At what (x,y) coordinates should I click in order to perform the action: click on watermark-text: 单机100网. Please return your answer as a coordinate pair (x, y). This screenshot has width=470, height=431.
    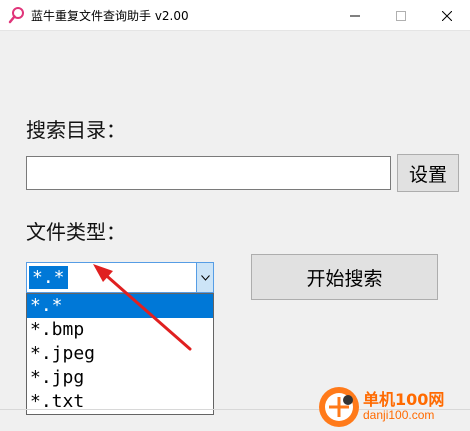
    Looking at the image, I should click on (404, 399).